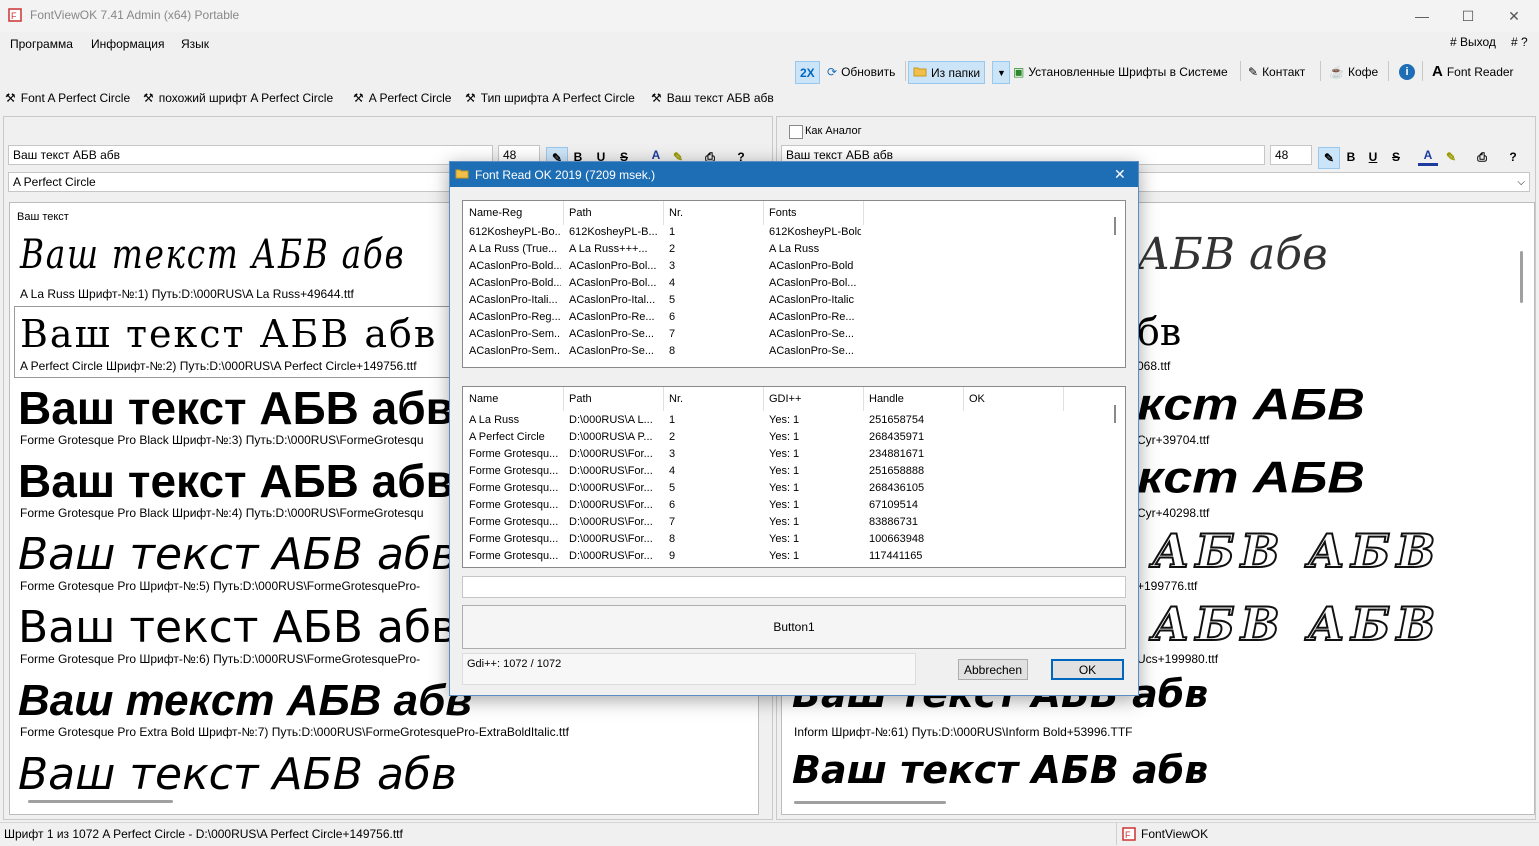 This screenshot has height=846, width=1539. What do you see at coordinates (1480, 71) in the screenshot?
I see `font-reader-label: Font Reader` at bounding box center [1480, 71].